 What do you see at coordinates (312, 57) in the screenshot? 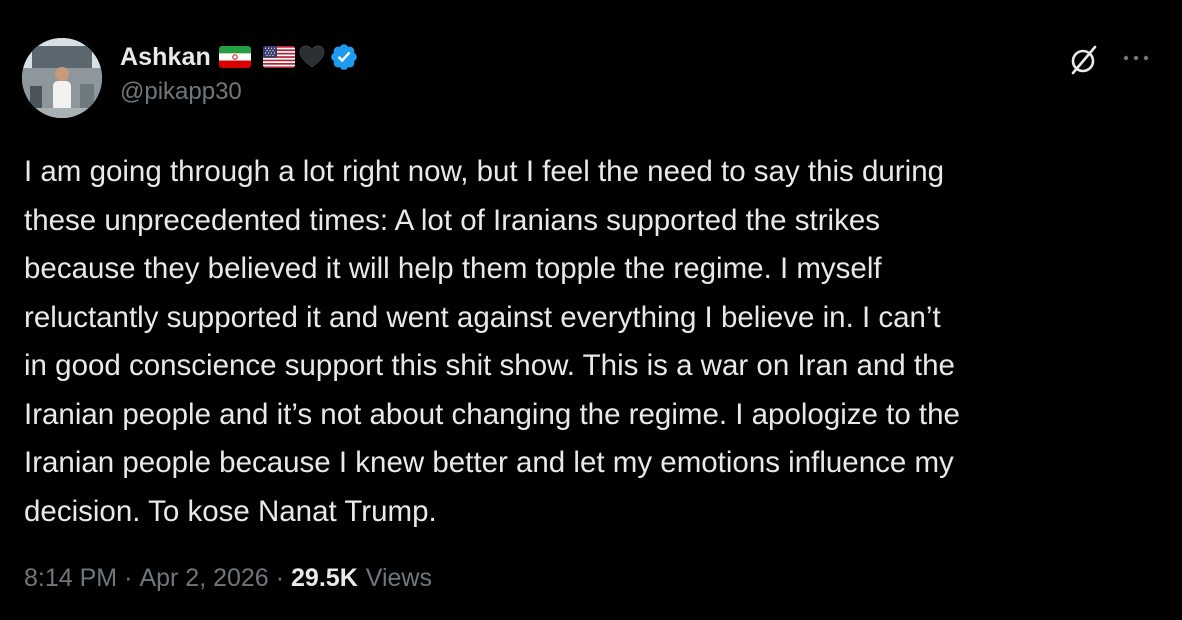
I see `black-heart-icon` at bounding box center [312, 57].